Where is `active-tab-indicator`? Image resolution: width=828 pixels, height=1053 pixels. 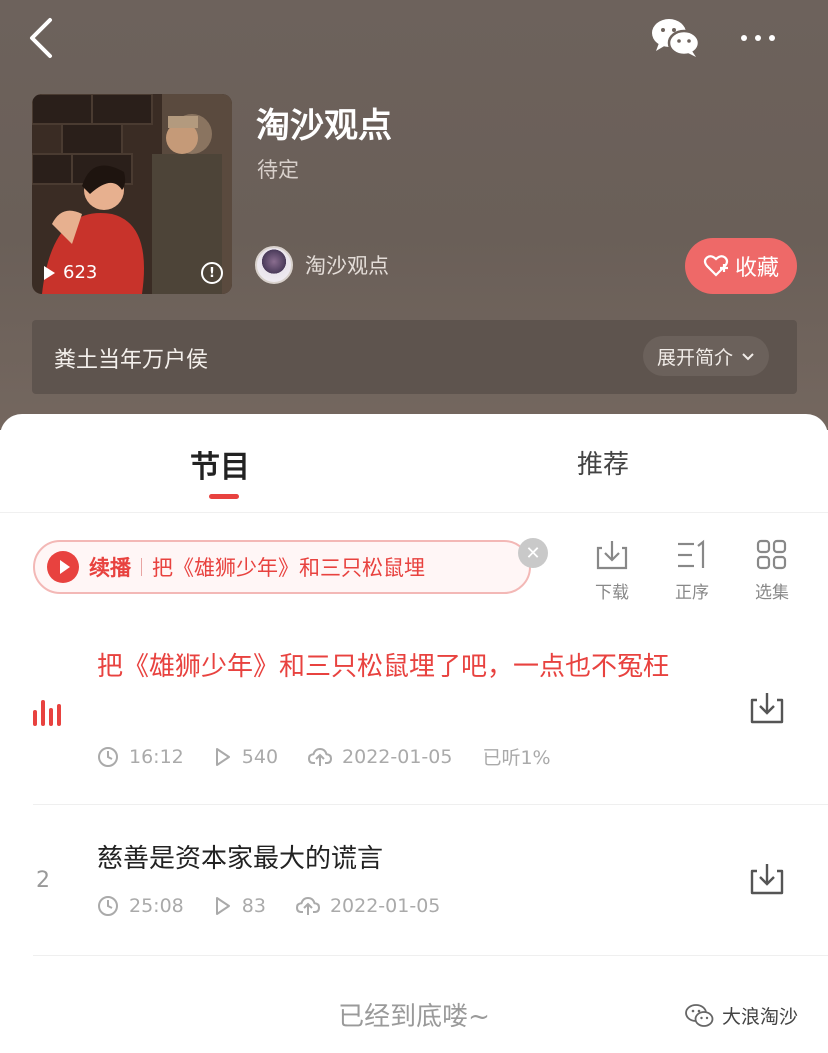 active-tab-indicator is located at coordinates (224, 496).